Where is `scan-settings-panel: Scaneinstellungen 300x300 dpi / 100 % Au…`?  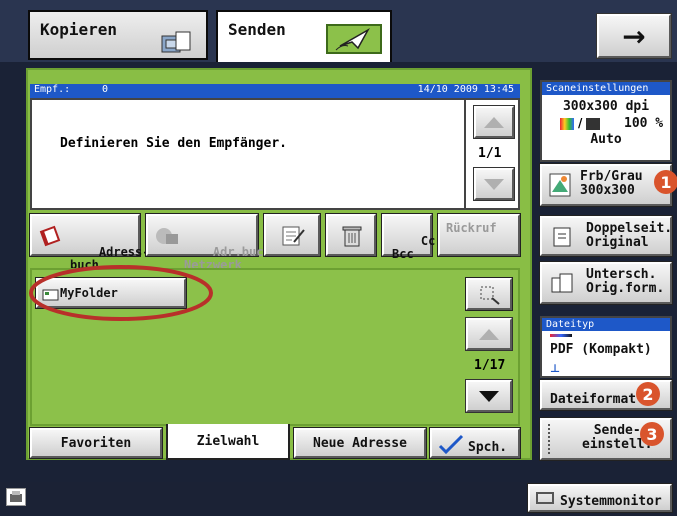 scan-settings-panel: Scaneinstellungen 300x300 dpi / 100 % Au… is located at coordinates (606, 121).